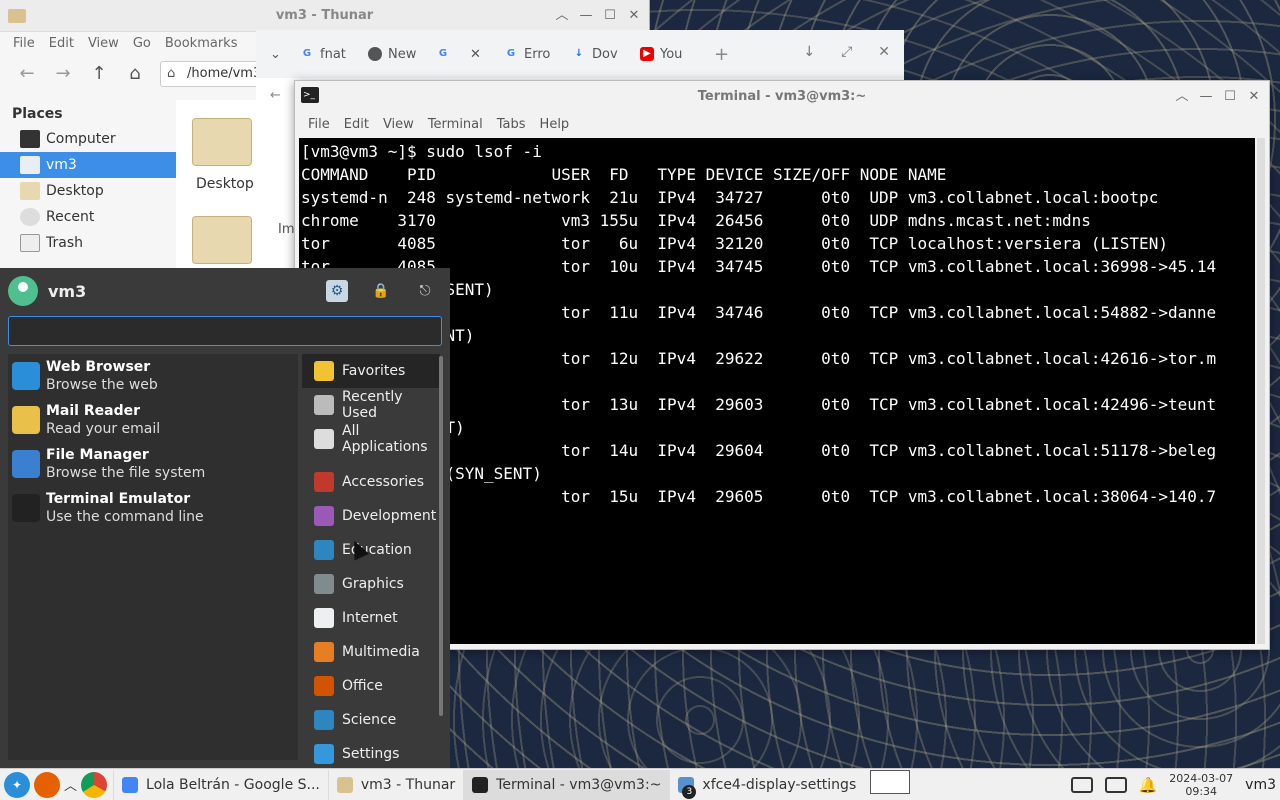 The width and height of the screenshot is (1280, 800). I want to click on favorite-item: Web Browser Browse the web, so click(153, 376).